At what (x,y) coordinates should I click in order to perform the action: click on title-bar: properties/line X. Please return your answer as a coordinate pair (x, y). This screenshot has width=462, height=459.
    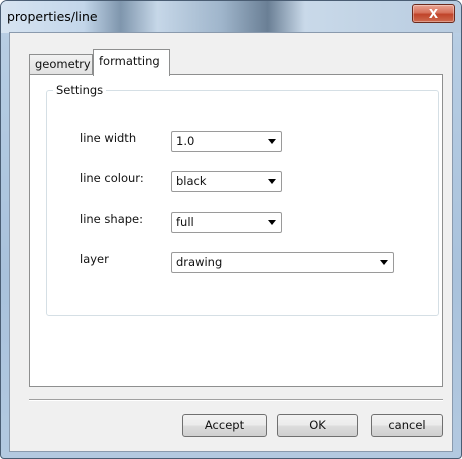
    Looking at the image, I should click on (231, 17).